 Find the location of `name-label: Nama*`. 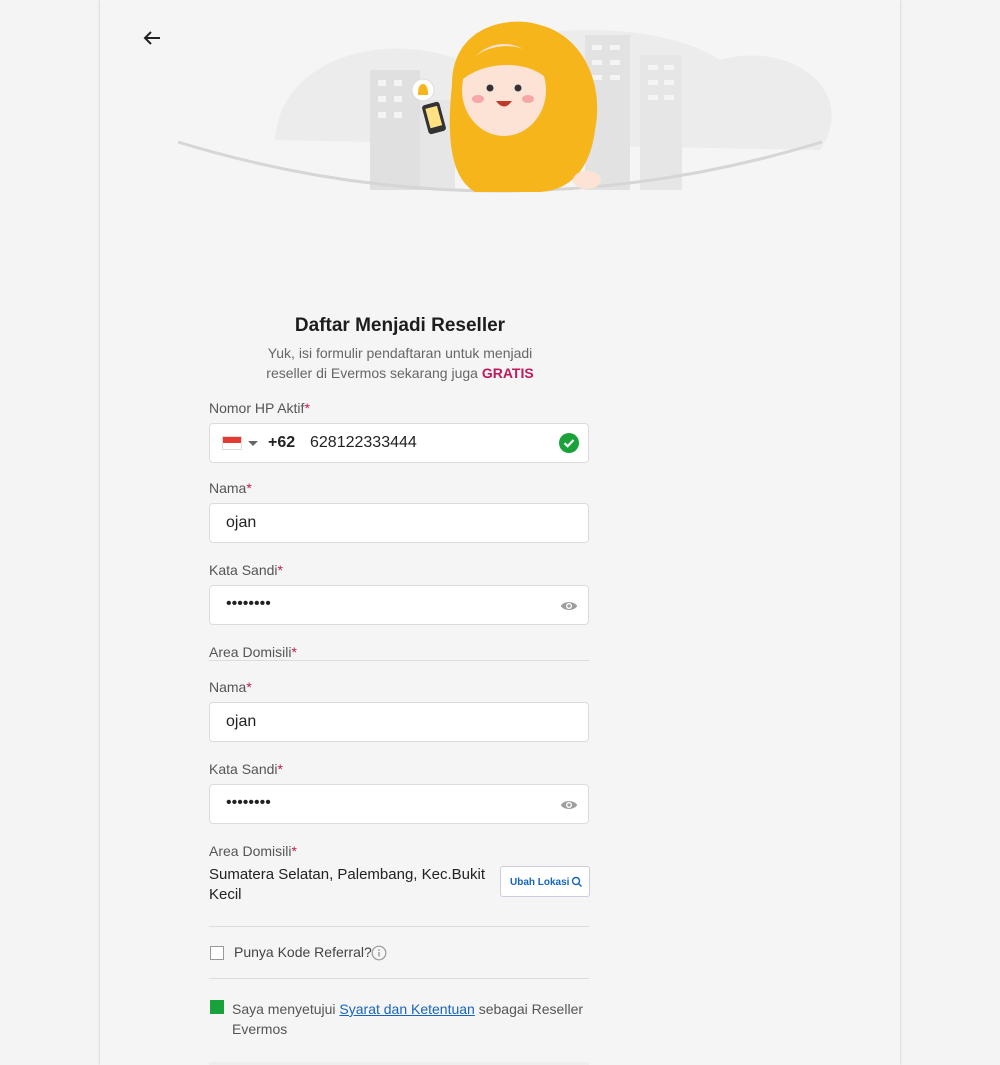

name-label: Nama* is located at coordinates (230, 488).